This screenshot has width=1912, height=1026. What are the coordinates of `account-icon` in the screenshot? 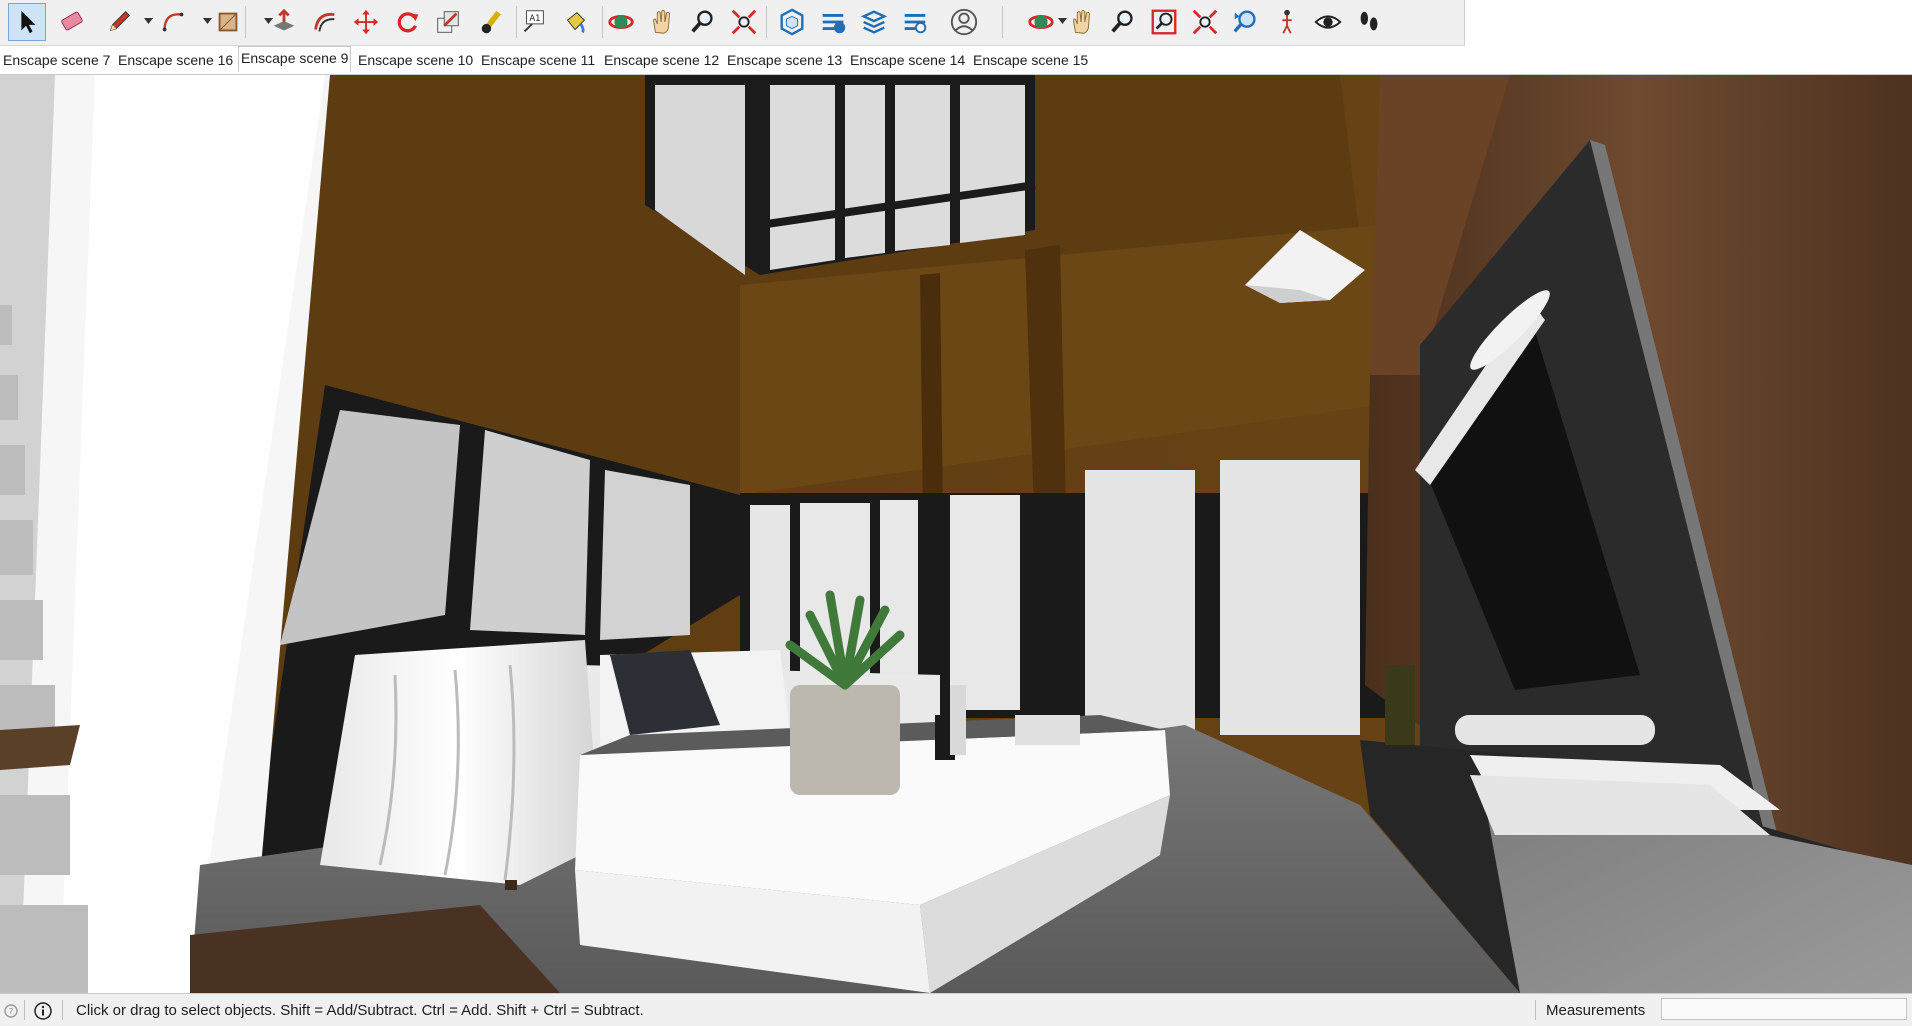 It's located at (964, 22).